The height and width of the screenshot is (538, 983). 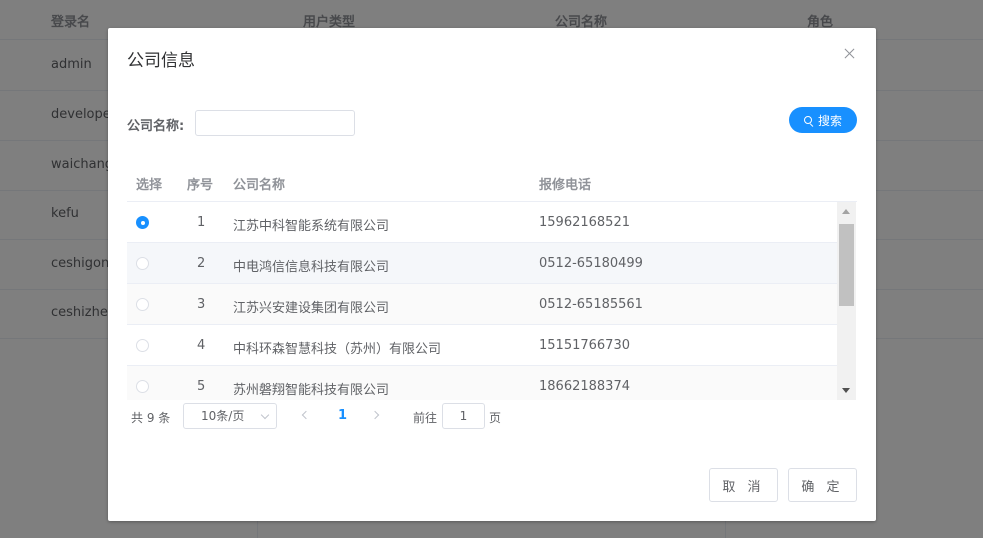 What do you see at coordinates (822, 485) in the screenshot?
I see `confirm-button: 确 定` at bounding box center [822, 485].